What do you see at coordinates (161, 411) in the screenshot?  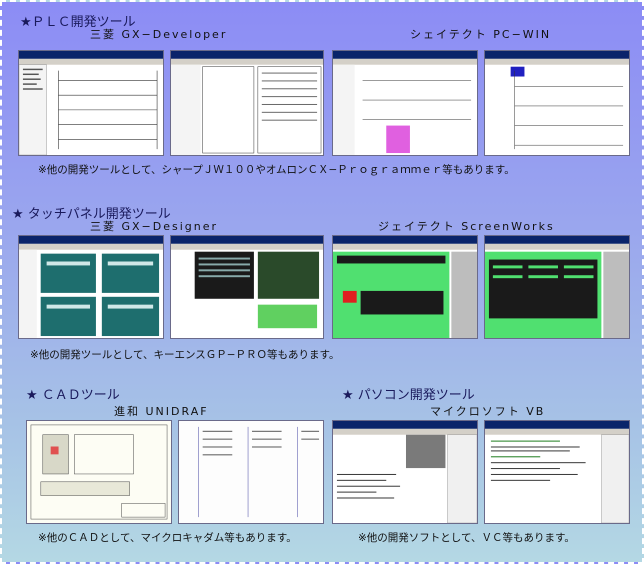 I see `cad-tool1-label: 進和 UNIDRAF` at bounding box center [161, 411].